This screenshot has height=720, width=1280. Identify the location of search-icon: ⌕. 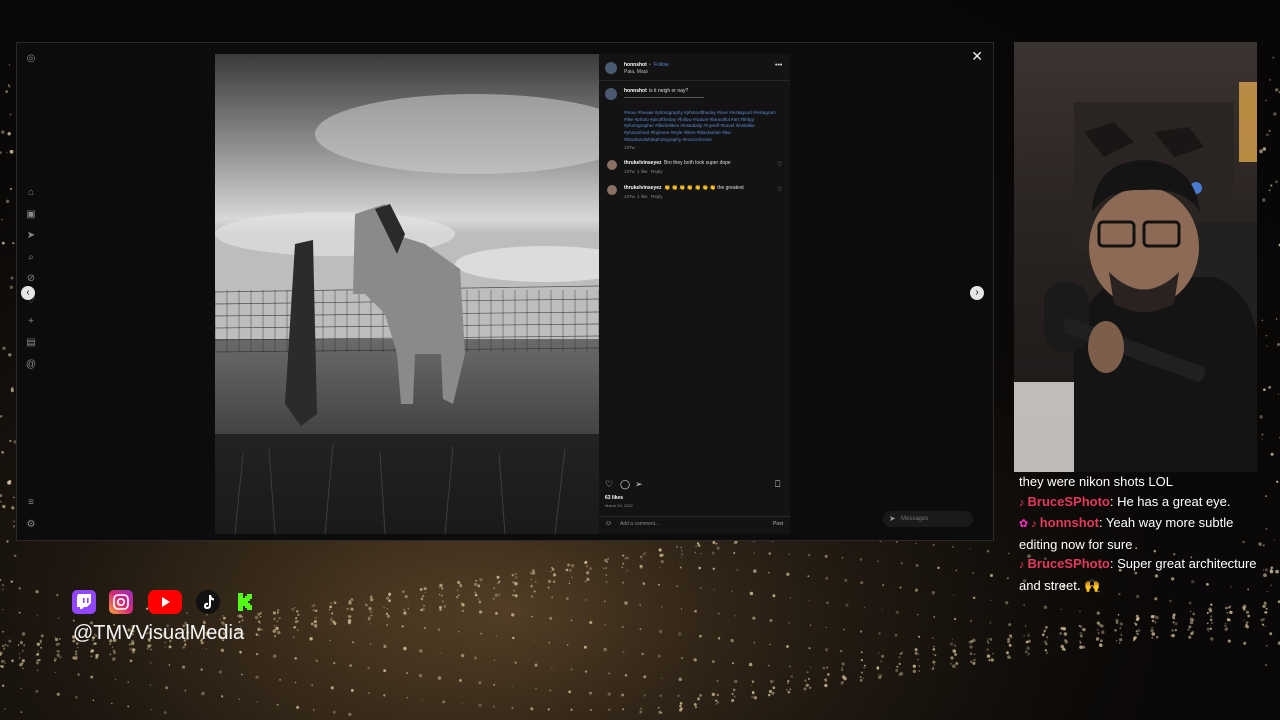
(31, 258).